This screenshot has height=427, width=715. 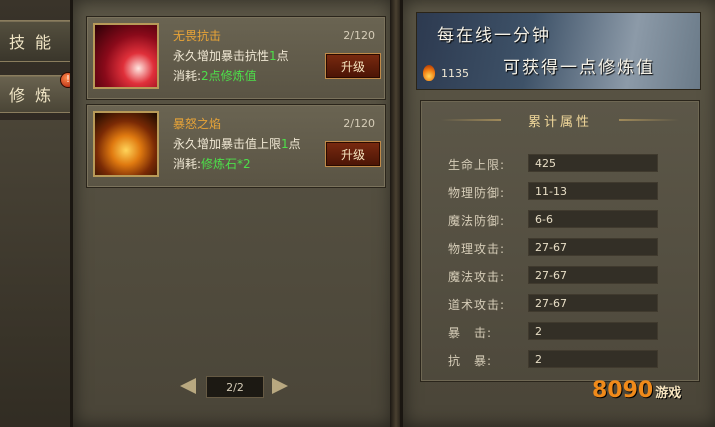 I want to click on attribute-row: 暴 击: 2, so click(x=553, y=332).